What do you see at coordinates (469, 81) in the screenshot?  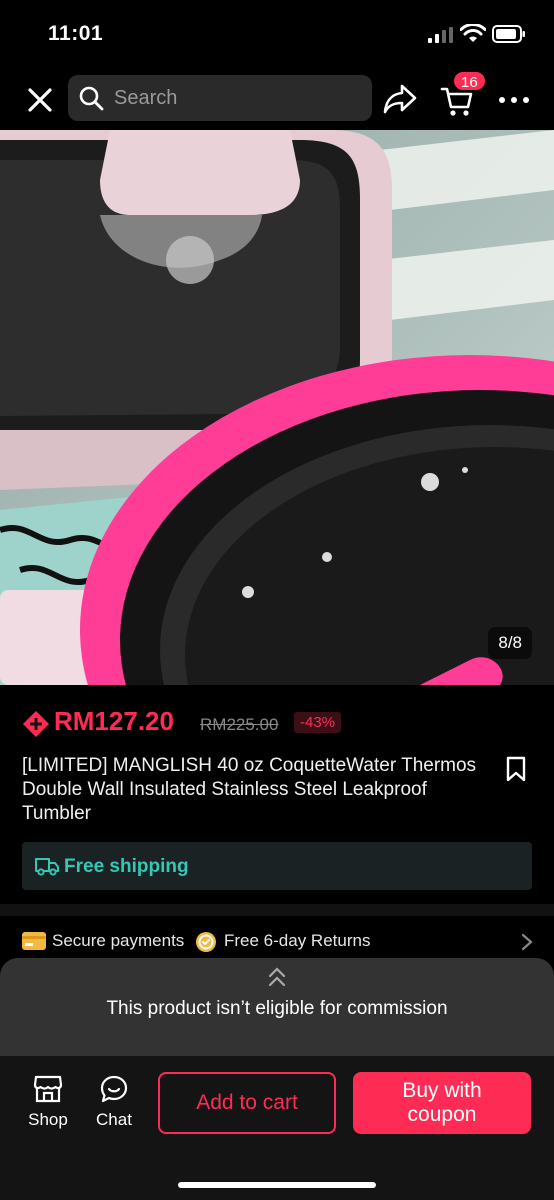 I see `cart-count-badge: 16` at bounding box center [469, 81].